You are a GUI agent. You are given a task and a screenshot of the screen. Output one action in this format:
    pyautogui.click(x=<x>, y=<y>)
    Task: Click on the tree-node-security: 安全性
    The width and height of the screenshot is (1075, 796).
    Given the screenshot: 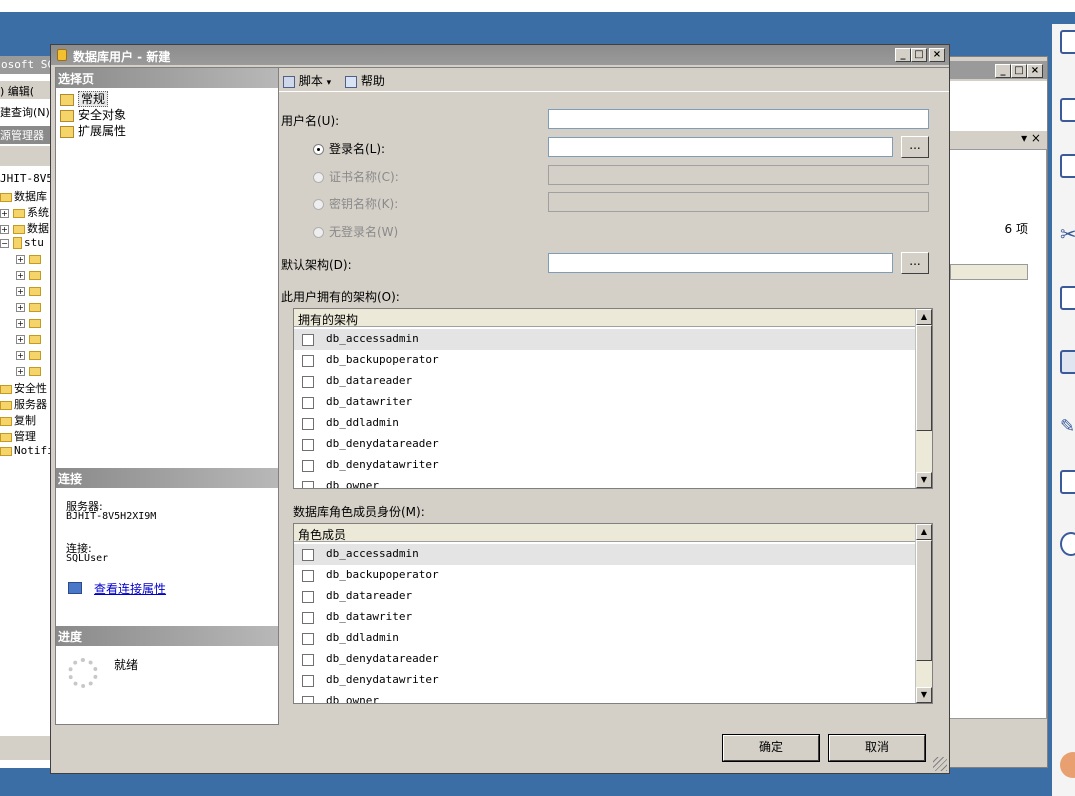 What is the action you would take?
    pyautogui.click(x=23, y=388)
    